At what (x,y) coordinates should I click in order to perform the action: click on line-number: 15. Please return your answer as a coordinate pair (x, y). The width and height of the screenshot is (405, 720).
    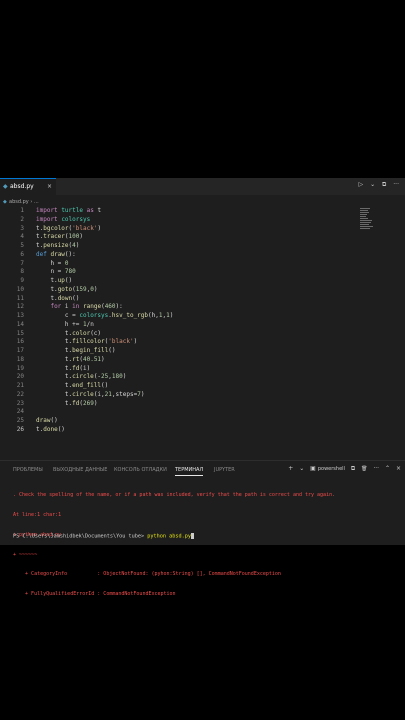
    Looking at the image, I should click on (20, 333).